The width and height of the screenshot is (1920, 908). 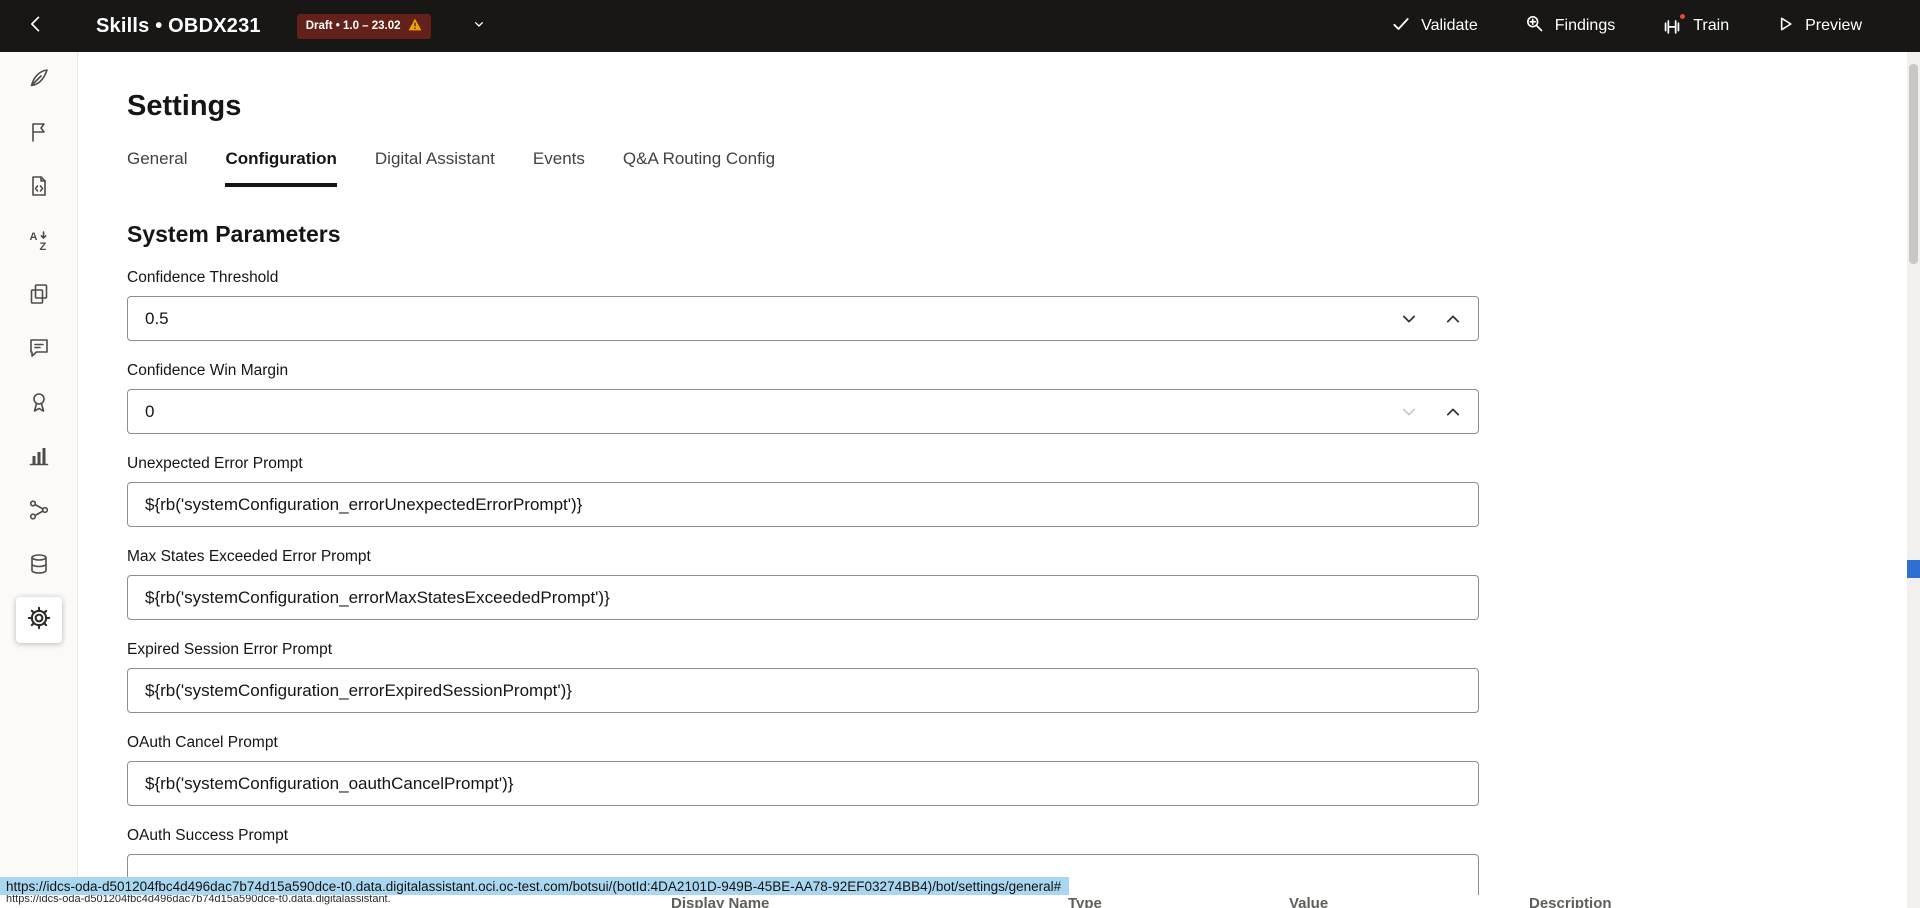 I want to click on flag-icon, so click(x=39, y=134).